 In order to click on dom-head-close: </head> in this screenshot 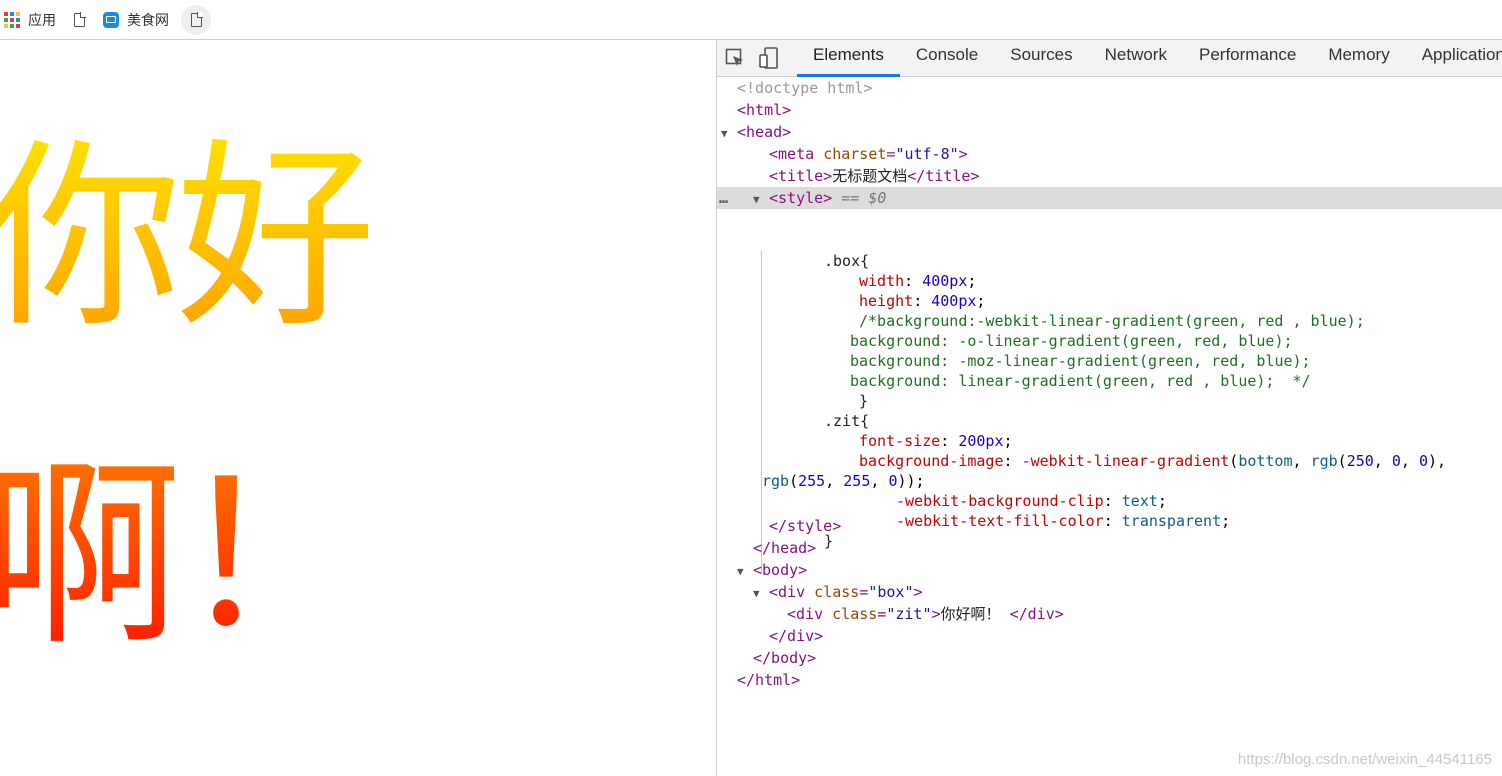, I will do `click(1109, 548)`.